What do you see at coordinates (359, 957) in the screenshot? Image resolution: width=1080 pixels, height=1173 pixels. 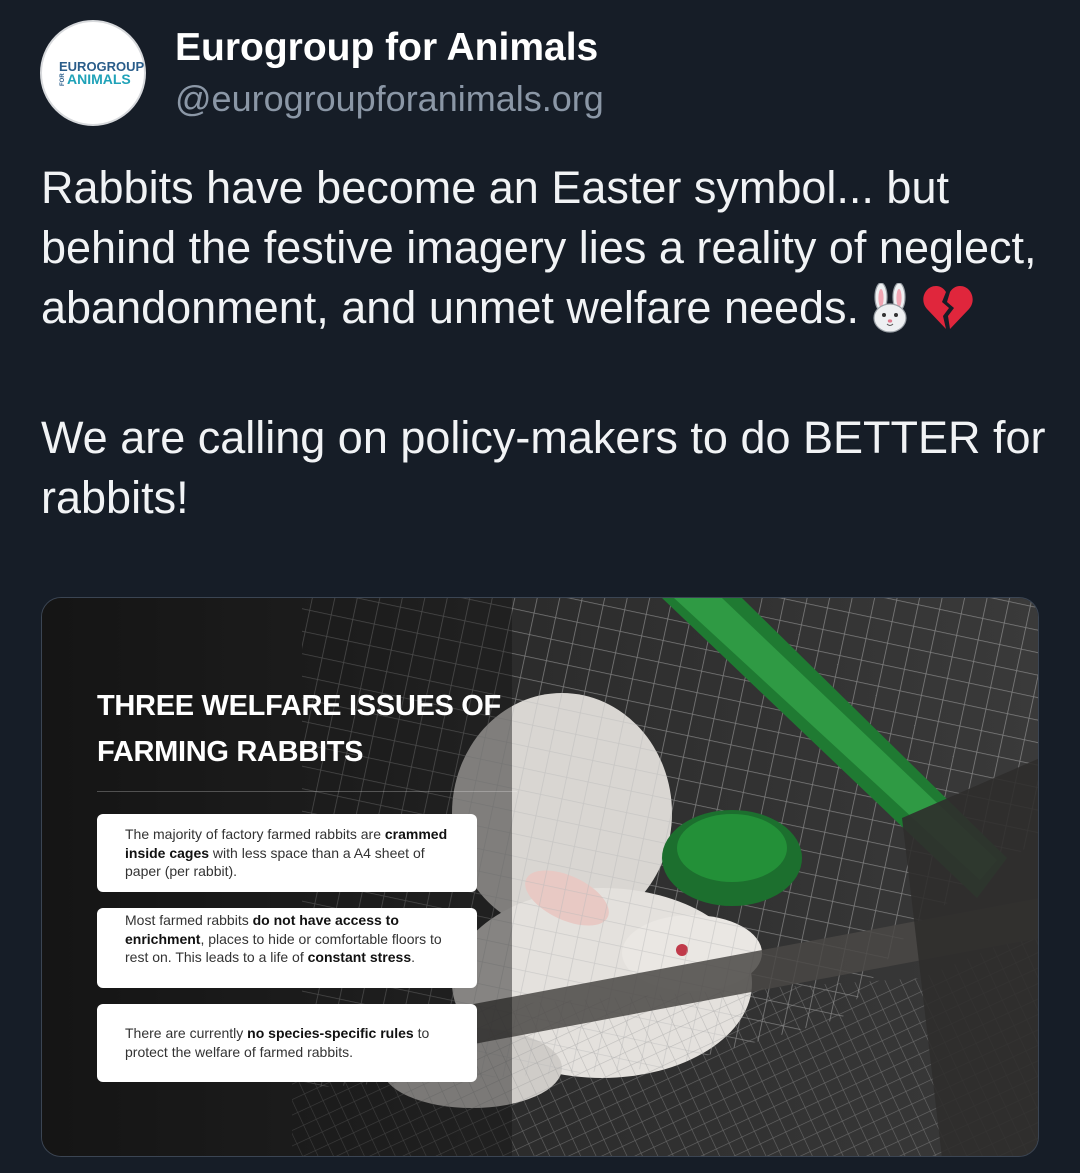 I see `card-2-bold-2: constant stress` at bounding box center [359, 957].